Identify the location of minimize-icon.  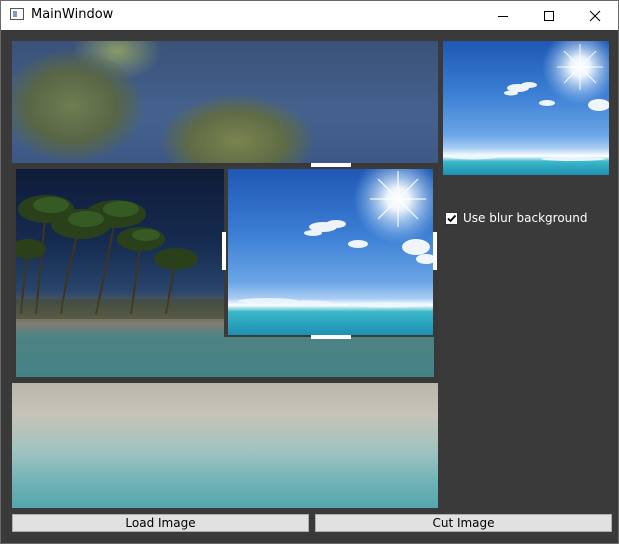
(503, 16).